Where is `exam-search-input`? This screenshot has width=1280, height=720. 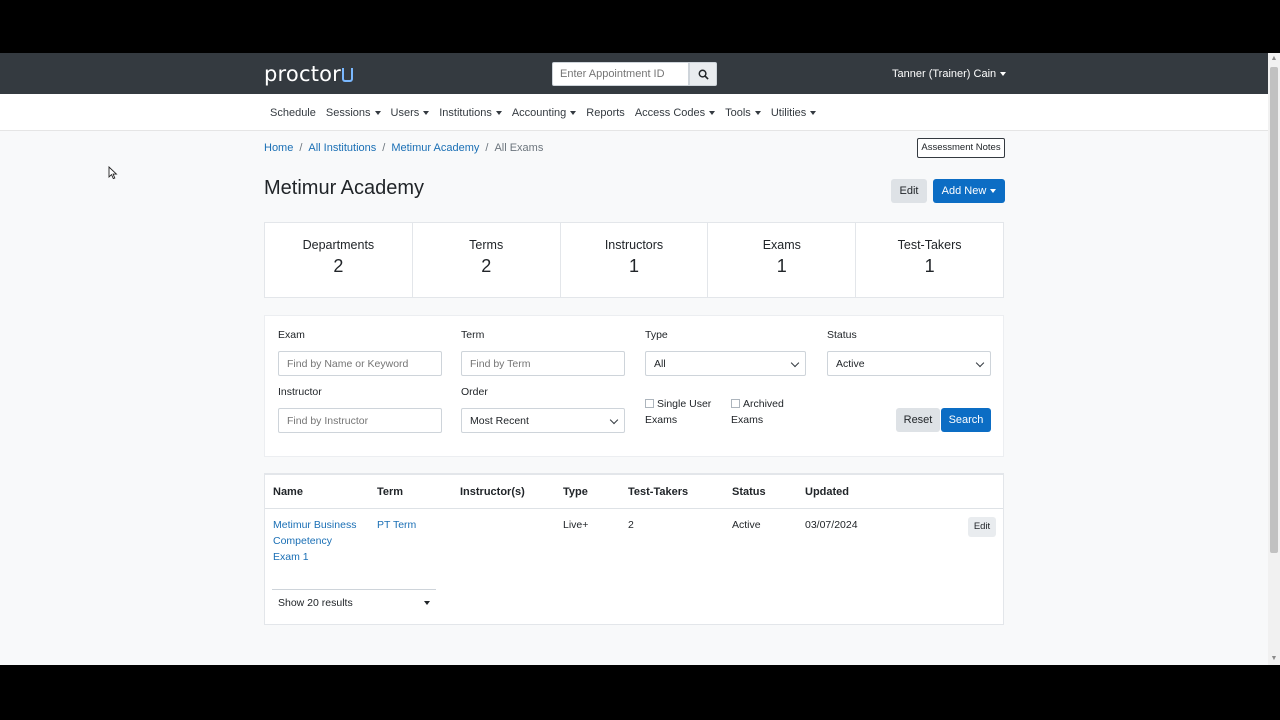 exam-search-input is located at coordinates (360, 363).